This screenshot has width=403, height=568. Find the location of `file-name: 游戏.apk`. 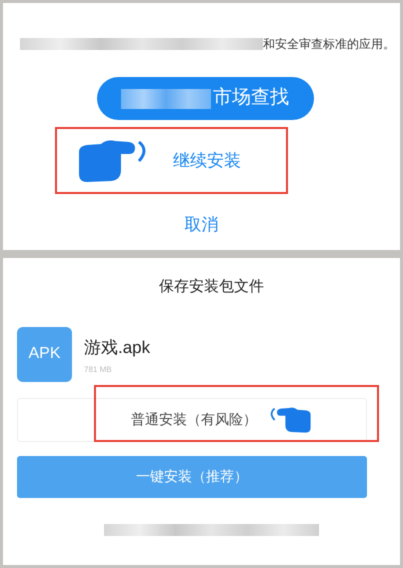

file-name: 游戏.apk is located at coordinates (117, 347).